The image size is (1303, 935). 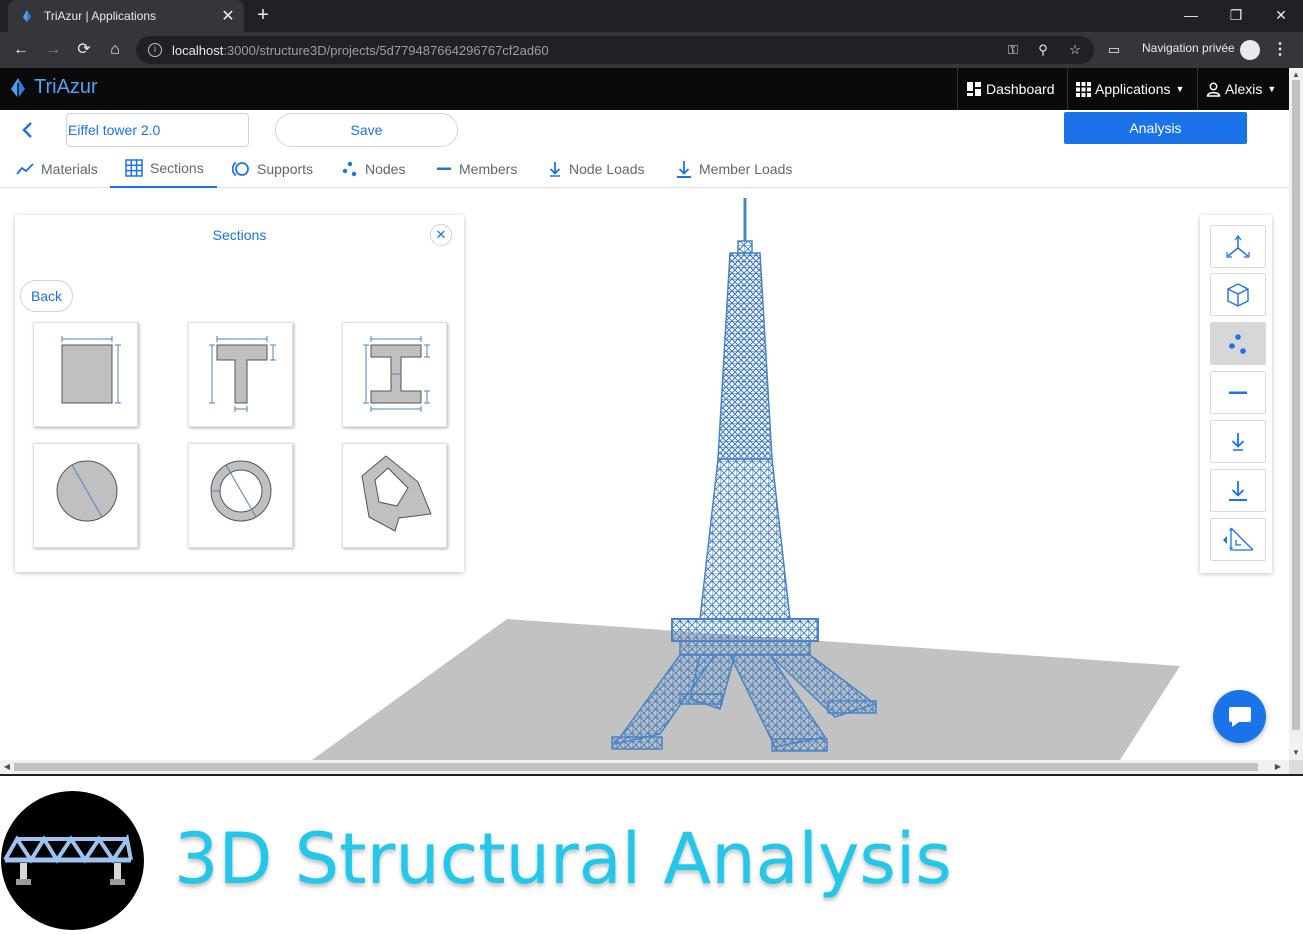 I want to click on back-button: Back, so click(x=46, y=296).